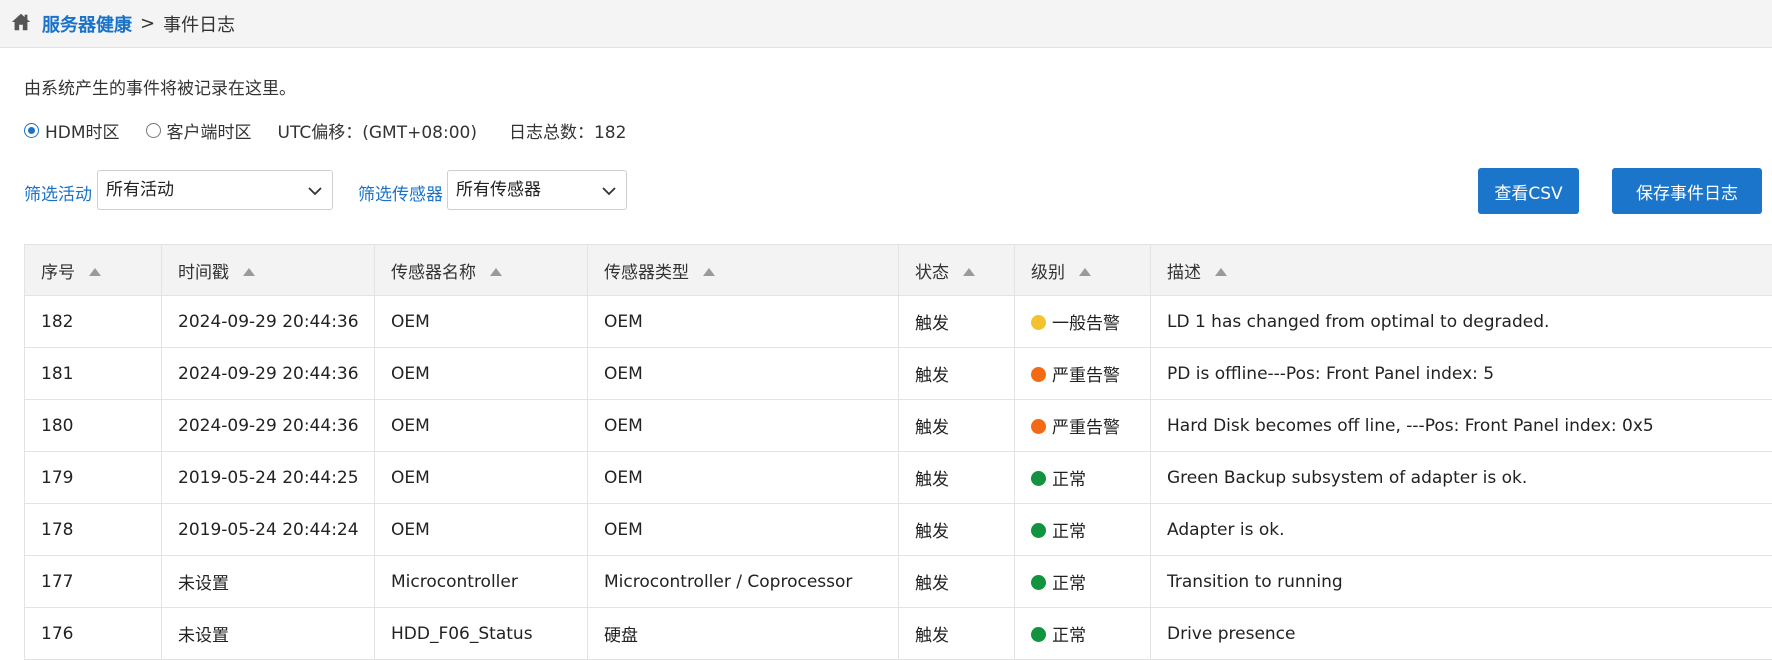 This screenshot has width=1772, height=660. What do you see at coordinates (153, 130) in the screenshot?
I see `radio-client-timezone` at bounding box center [153, 130].